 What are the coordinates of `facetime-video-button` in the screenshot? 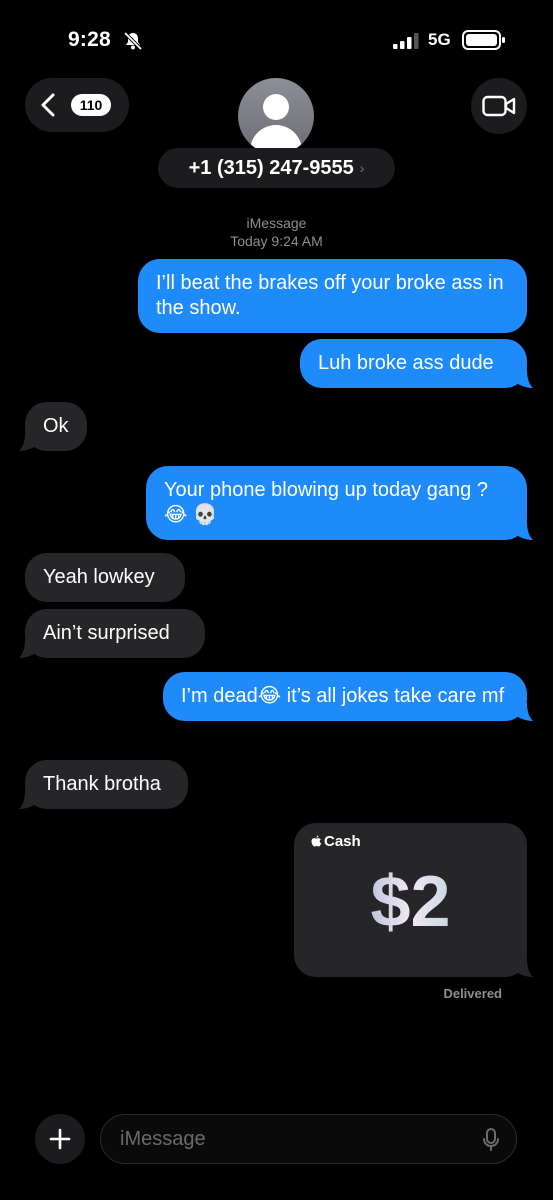 It's located at (499, 106).